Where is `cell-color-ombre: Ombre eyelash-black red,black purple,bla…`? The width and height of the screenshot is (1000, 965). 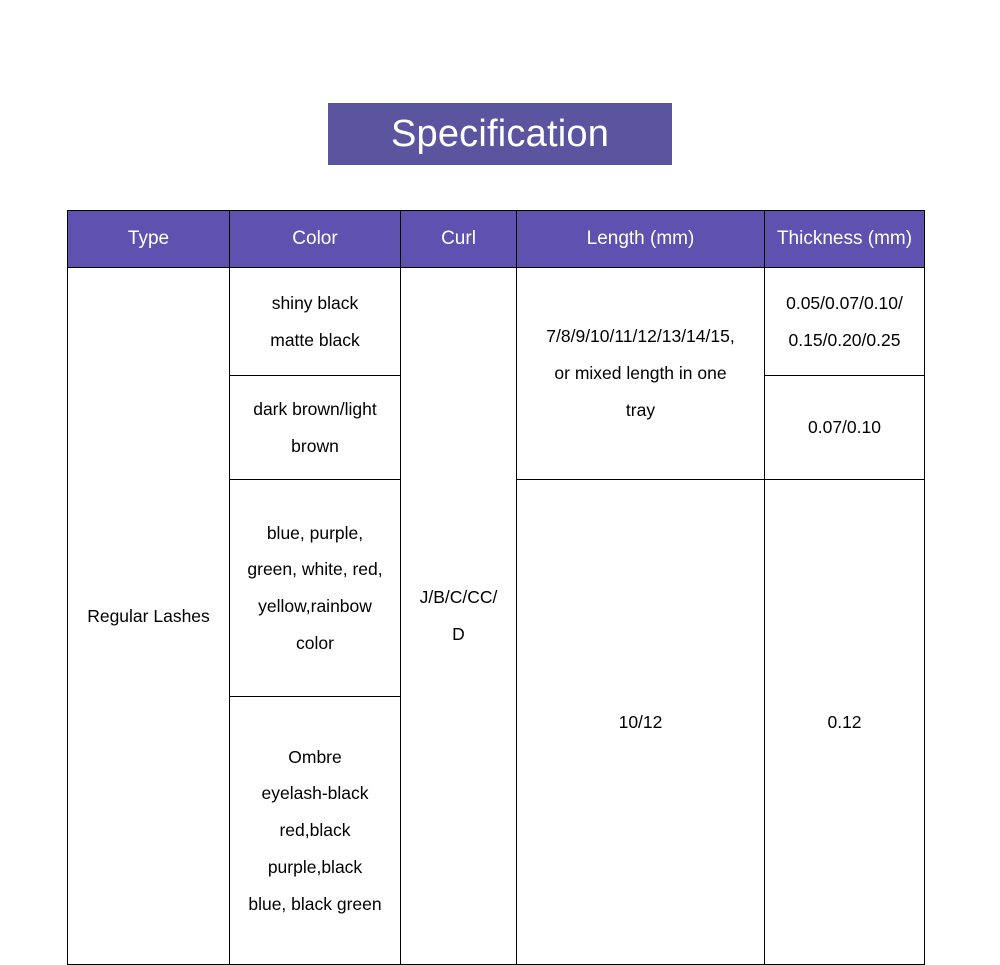 cell-color-ombre: Ombre eyelash-black red,black purple,bla… is located at coordinates (315, 830).